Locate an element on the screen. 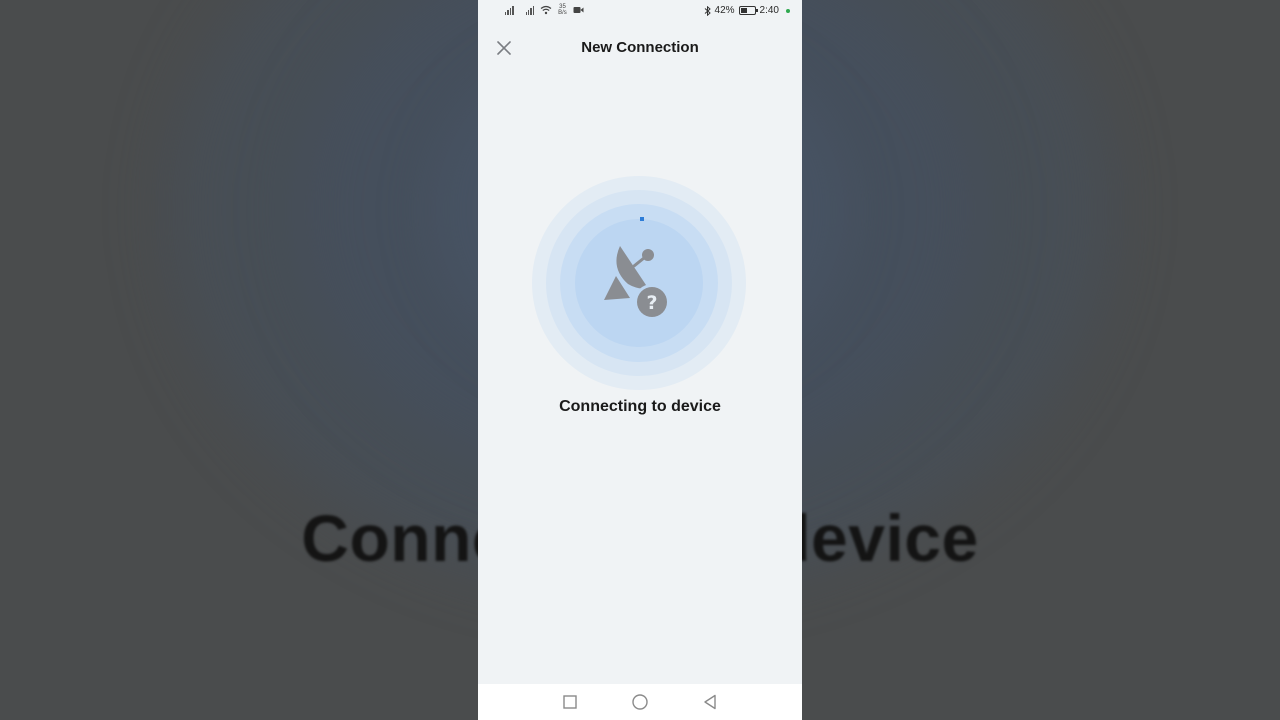  battery-fill is located at coordinates (743, 10).